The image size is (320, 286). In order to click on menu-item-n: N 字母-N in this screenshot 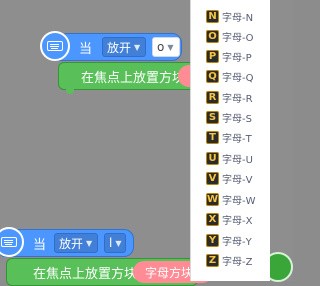, I will do `click(231, 16)`.